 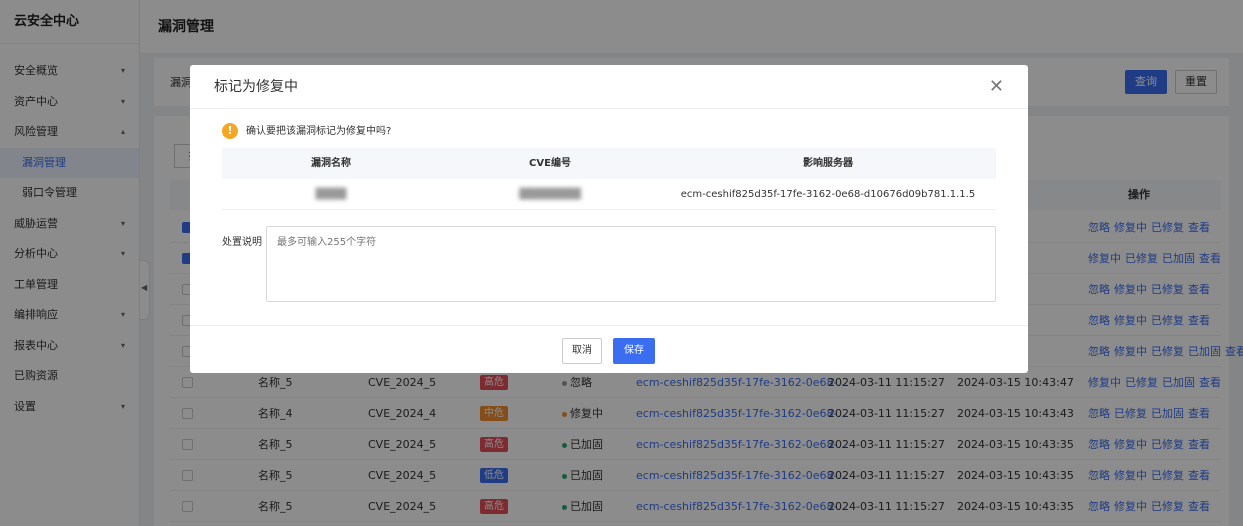 What do you see at coordinates (331, 194) in the screenshot?
I see `cell-vuln-name: ████` at bounding box center [331, 194].